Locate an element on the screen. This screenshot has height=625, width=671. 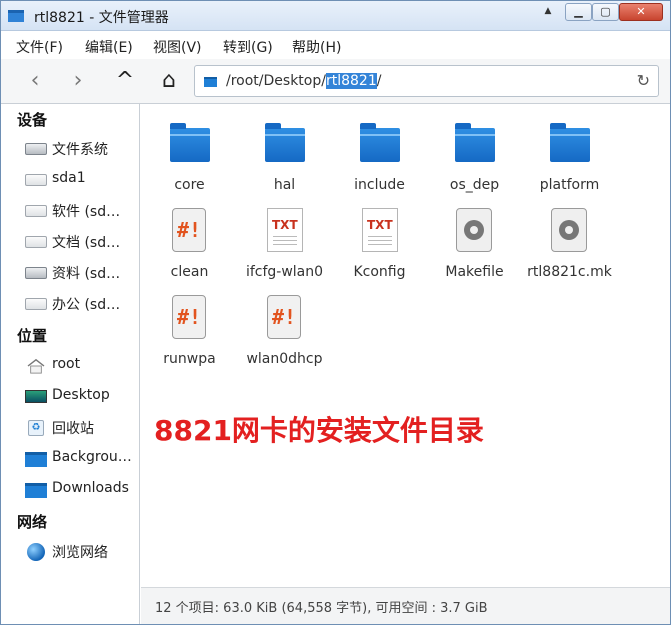
file-label: runwpa is located at coordinates (189, 359).